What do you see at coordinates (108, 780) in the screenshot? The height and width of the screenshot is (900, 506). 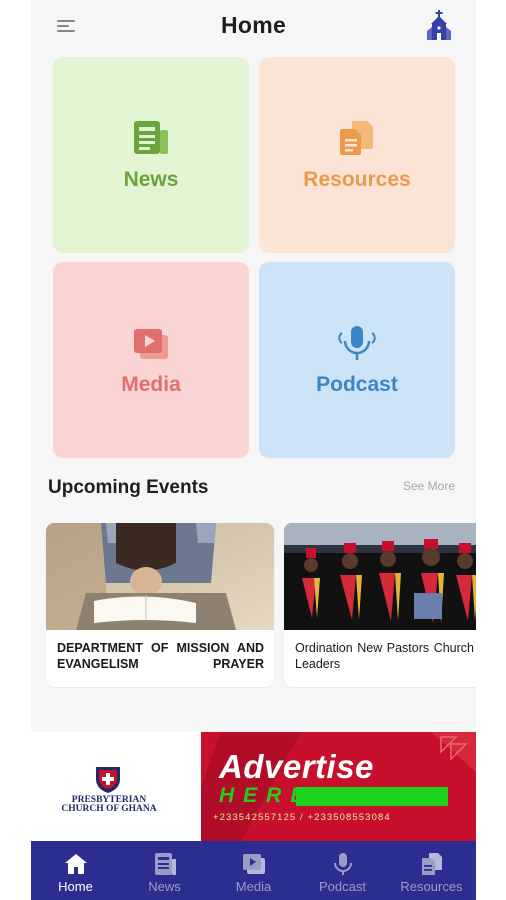 I see `church-crest-icon` at bounding box center [108, 780].